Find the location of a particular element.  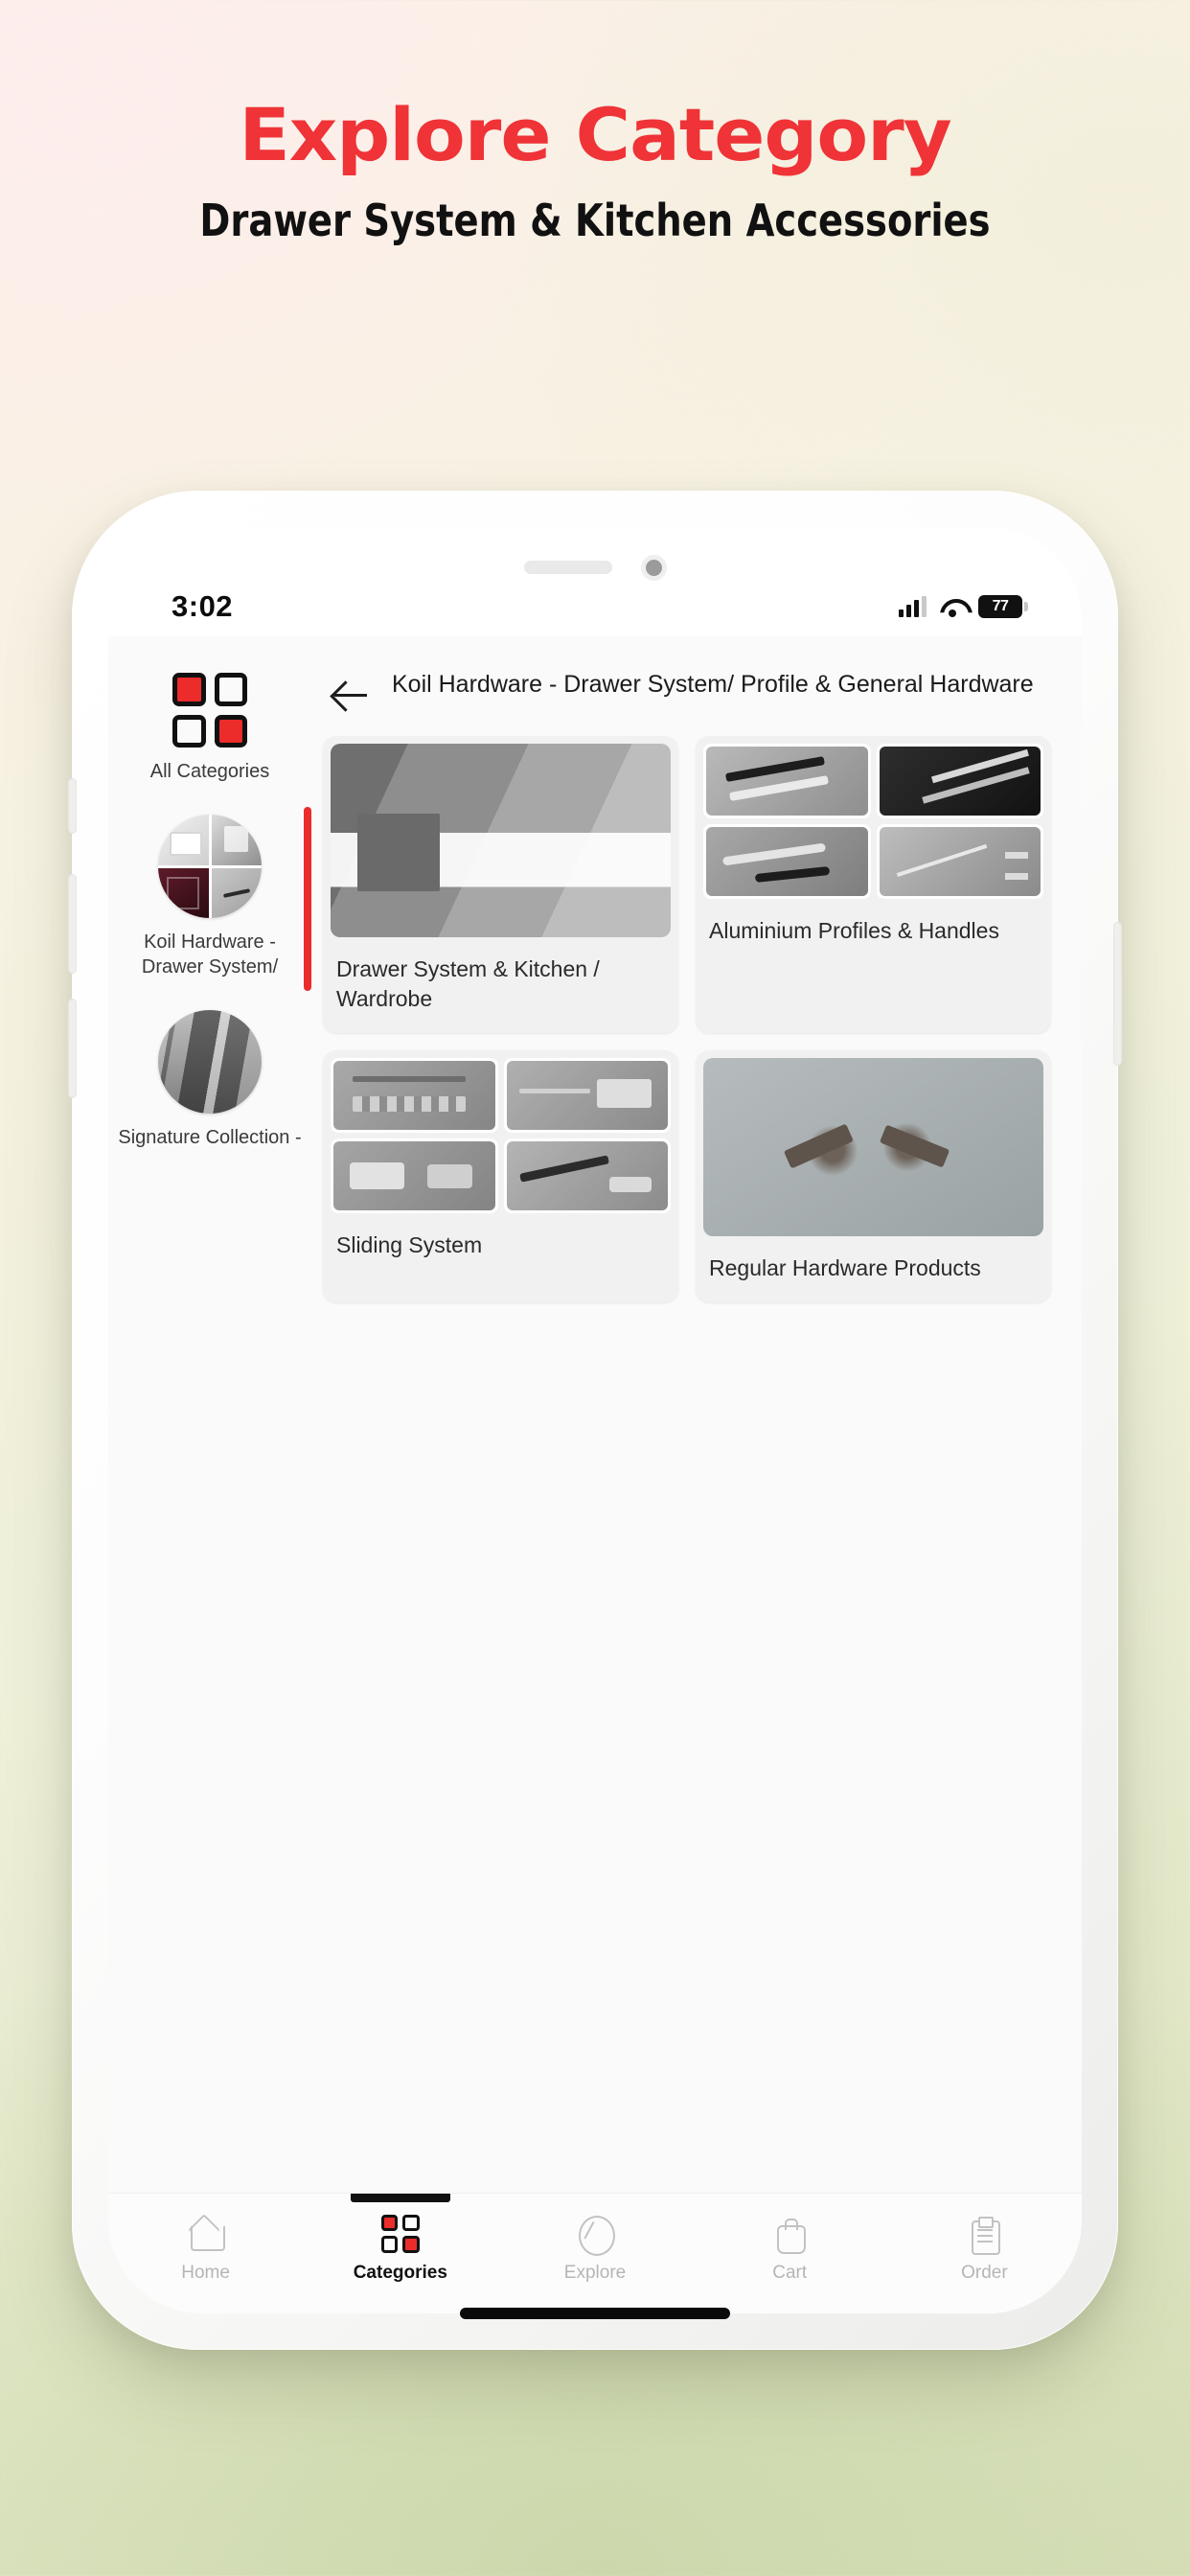

sliding-system-photo-grid is located at coordinates (501, 1135).